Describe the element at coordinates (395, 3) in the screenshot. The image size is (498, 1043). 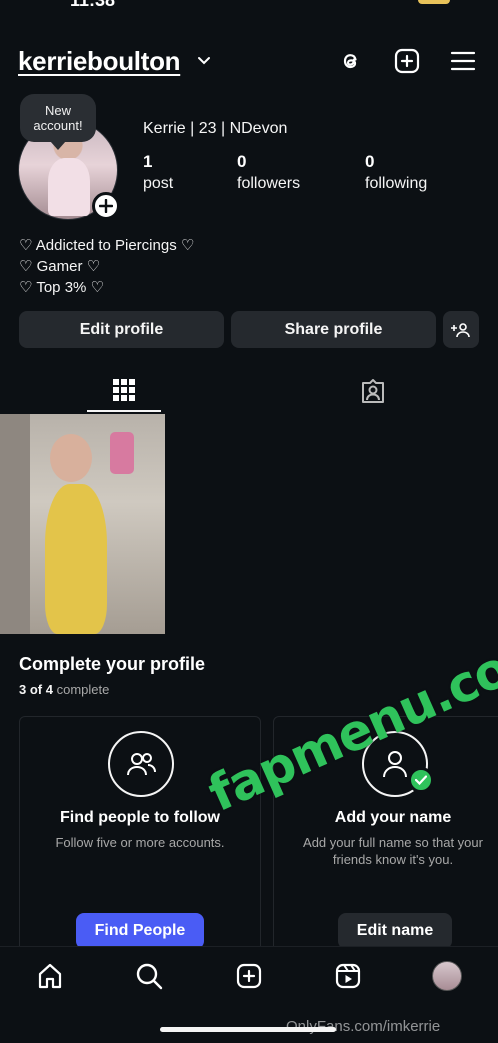
I see `status-indicators` at that location.